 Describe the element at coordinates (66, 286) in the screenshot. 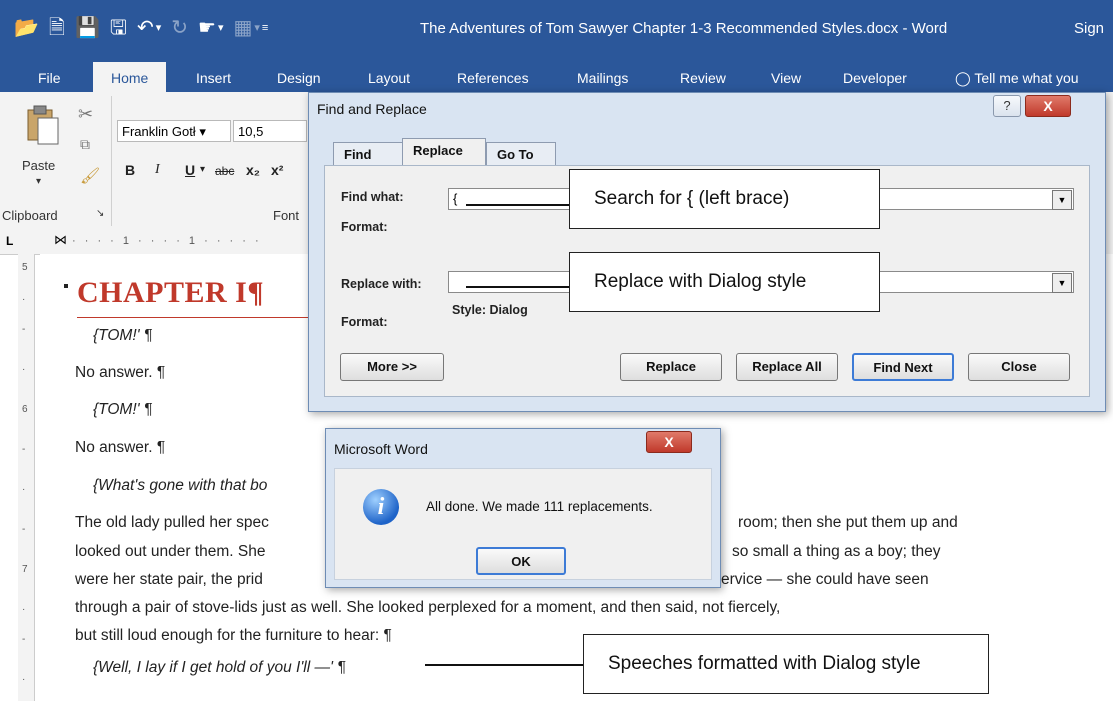

I see `paragraph-mark-bullet` at that location.